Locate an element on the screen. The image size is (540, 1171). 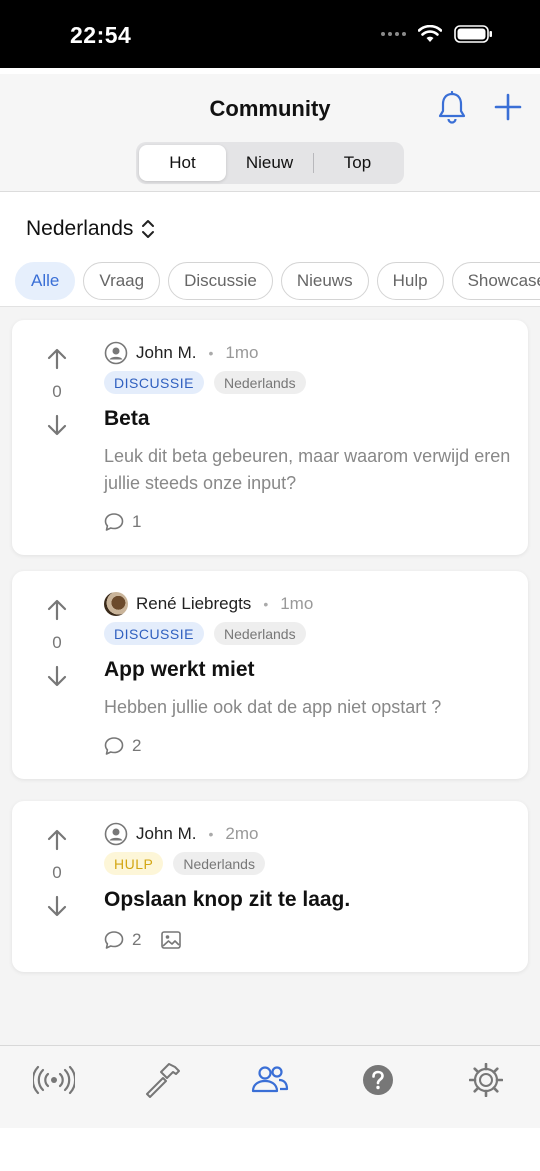
status-icons is located at coordinates (437, 34).